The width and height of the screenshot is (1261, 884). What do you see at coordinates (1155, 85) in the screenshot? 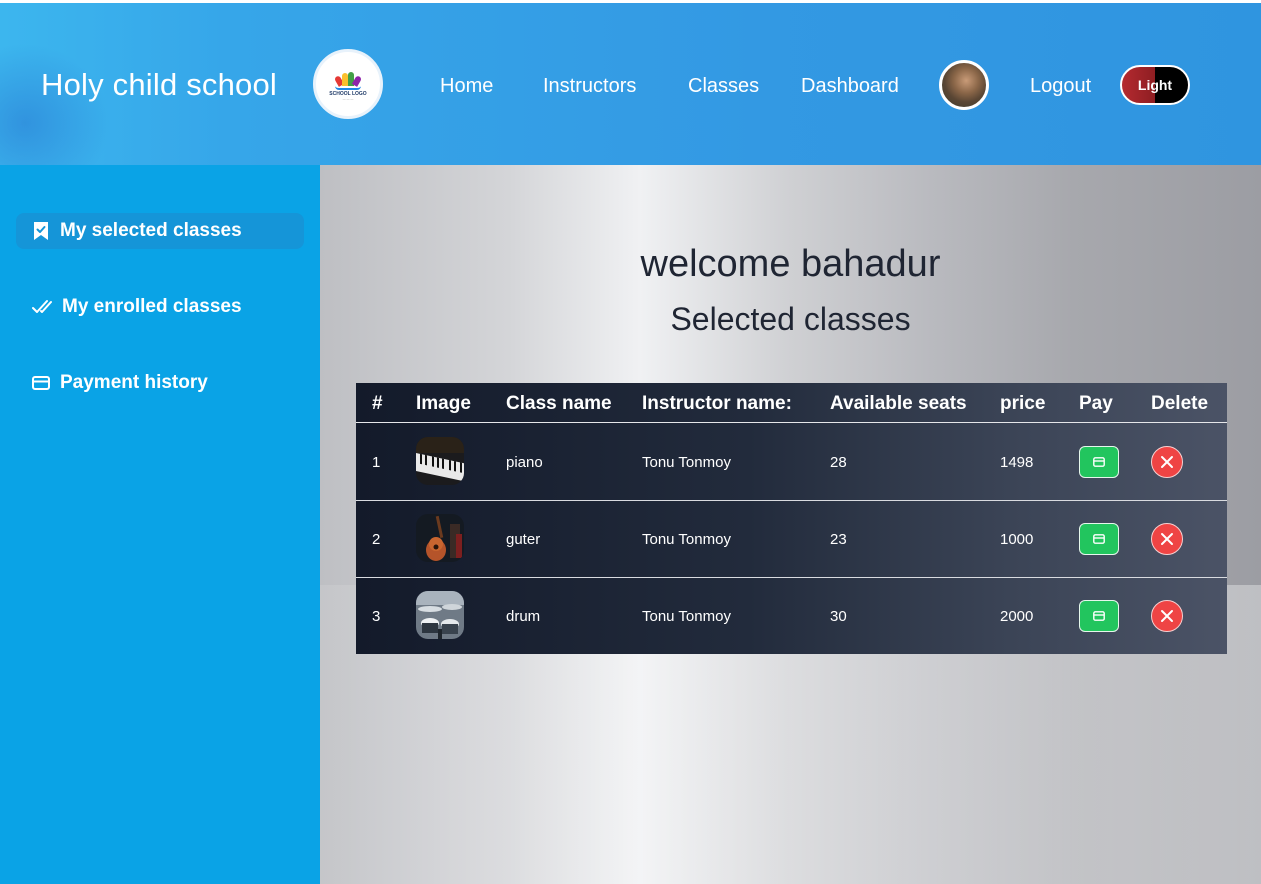
I see `theme-toggle: Light` at bounding box center [1155, 85].